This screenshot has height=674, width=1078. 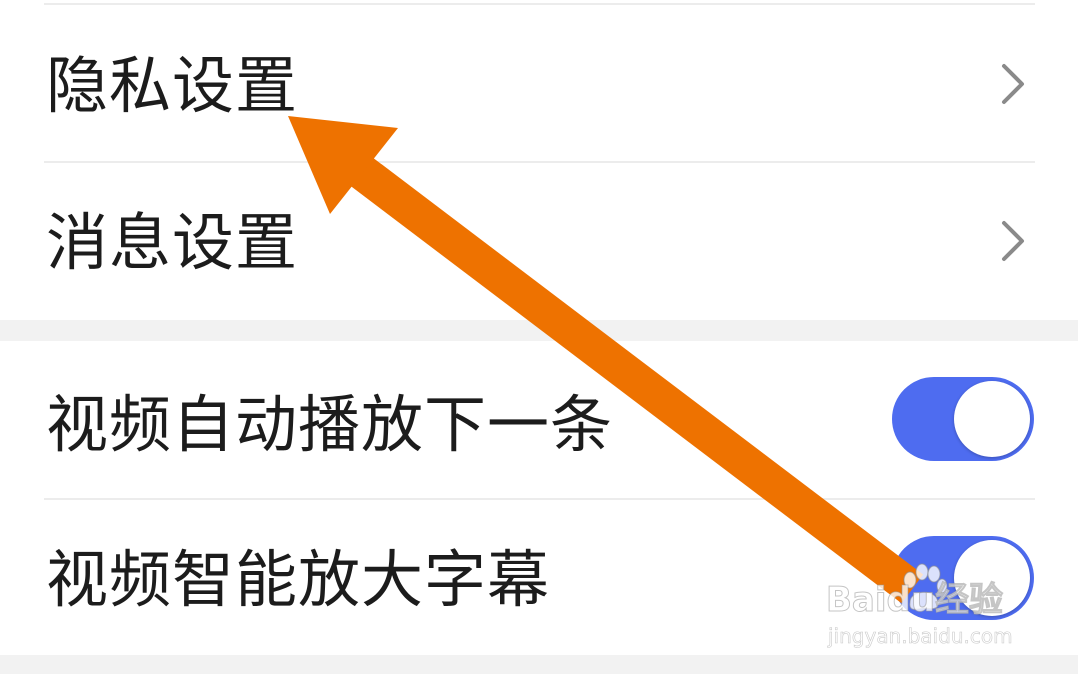 What do you see at coordinates (330, 424) in the screenshot?
I see `settings-row-label: 视频自动播放下一条` at bounding box center [330, 424].